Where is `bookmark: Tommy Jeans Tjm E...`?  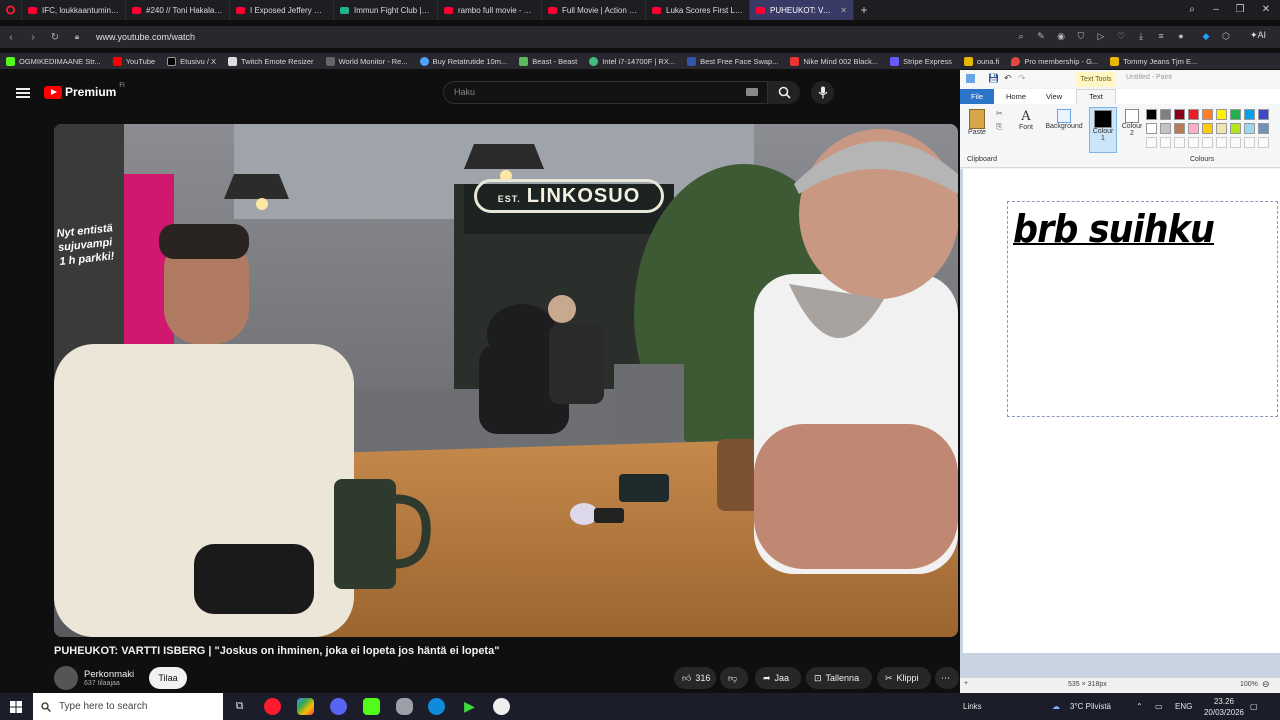
bookmark: Tommy Jeans Tjm E... is located at coordinates (1153, 61).